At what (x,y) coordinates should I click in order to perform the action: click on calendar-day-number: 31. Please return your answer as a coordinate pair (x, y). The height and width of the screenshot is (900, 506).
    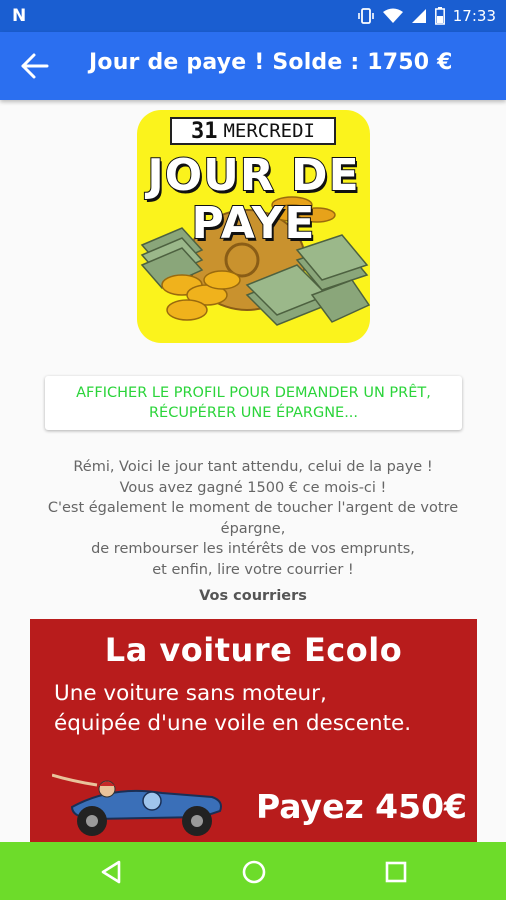
    Looking at the image, I should click on (204, 131).